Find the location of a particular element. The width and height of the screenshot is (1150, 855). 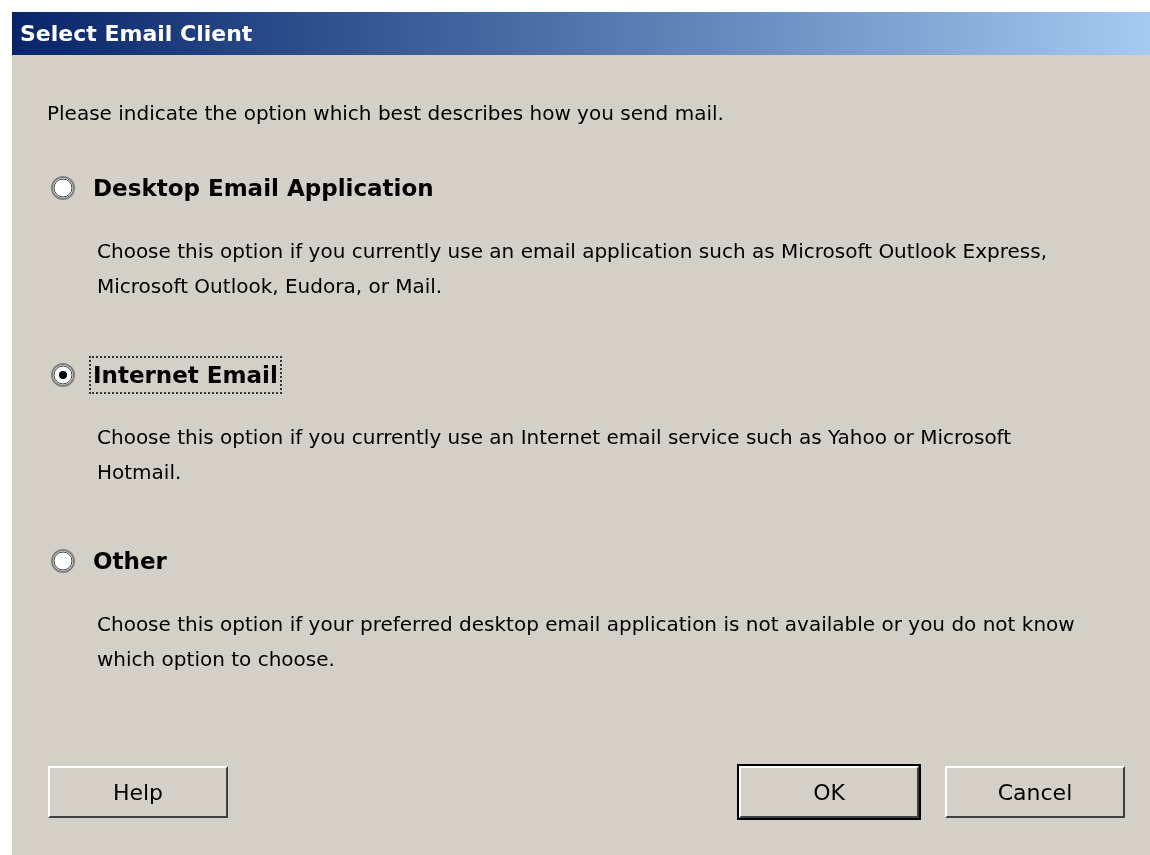

option-description: Choose this option if you currently use an email application such as Microsoft Outlook Express, Microsoft Outlook, Eudora, or Mail. is located at coordinates (573, 268).